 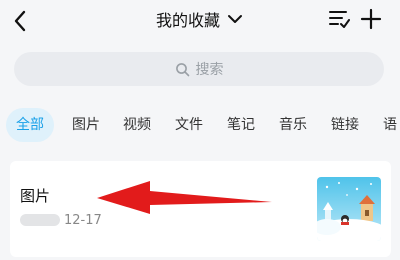 I want to click on item-meta: 12-17, so click(x=61, y=220).